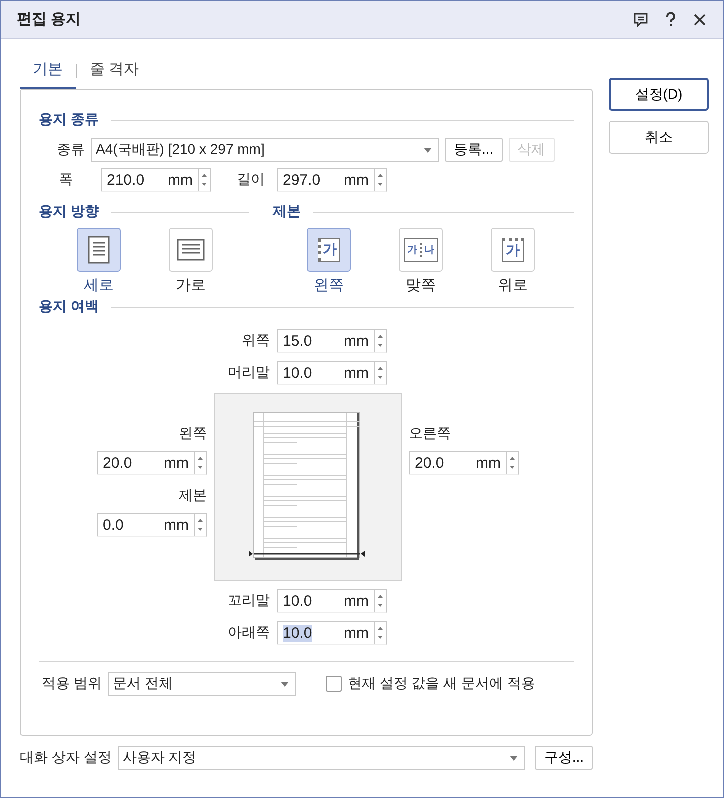 This screenshot has width=724, height=798. I want to click on option-label: 위로, so click(513, 285).